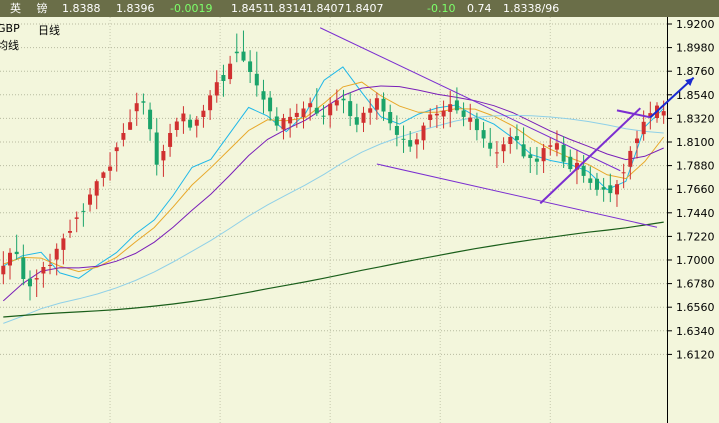 Image resolution: width=719 pixels, height=423 pixels. Describe the element at coordinates (49, 30) in the screenshot. I see `period-label: 日线` at that location.